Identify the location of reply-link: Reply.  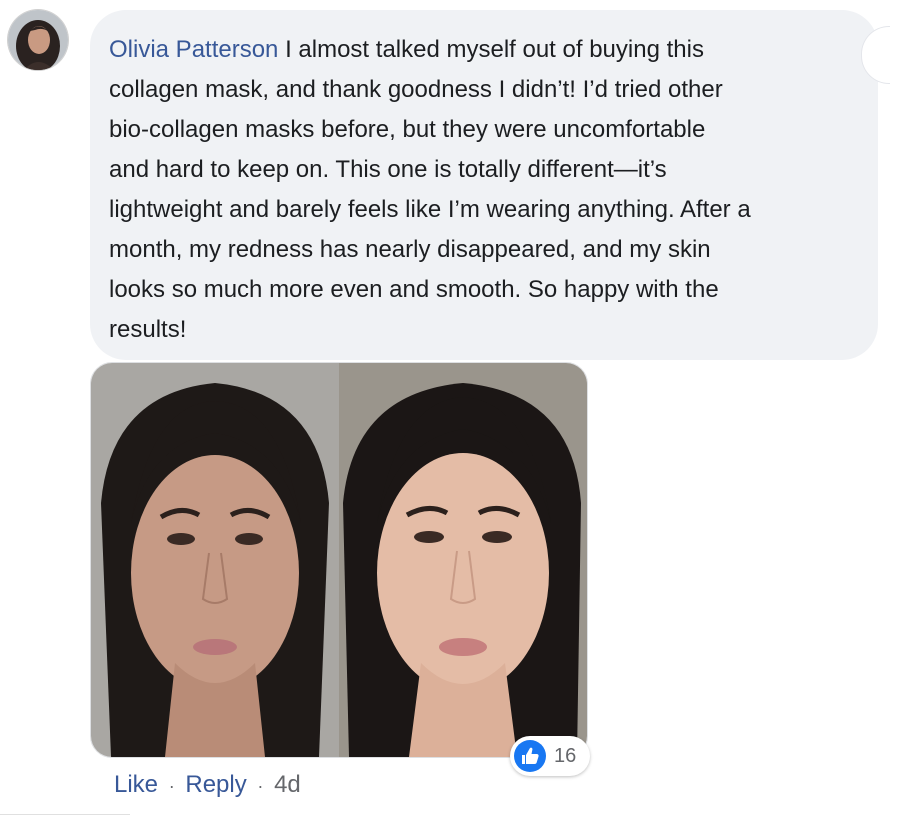
(215, 784).